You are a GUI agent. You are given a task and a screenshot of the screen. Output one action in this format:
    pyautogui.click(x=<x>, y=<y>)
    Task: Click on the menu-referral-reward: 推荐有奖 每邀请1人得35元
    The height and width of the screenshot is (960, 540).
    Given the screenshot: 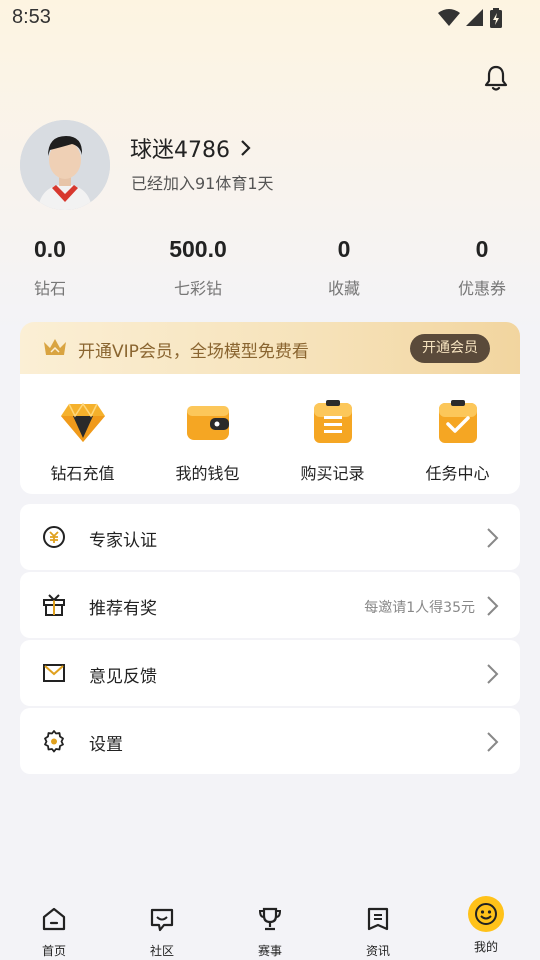 What is the action you would take?
    pyautogui.click(x=270, y=605)
    